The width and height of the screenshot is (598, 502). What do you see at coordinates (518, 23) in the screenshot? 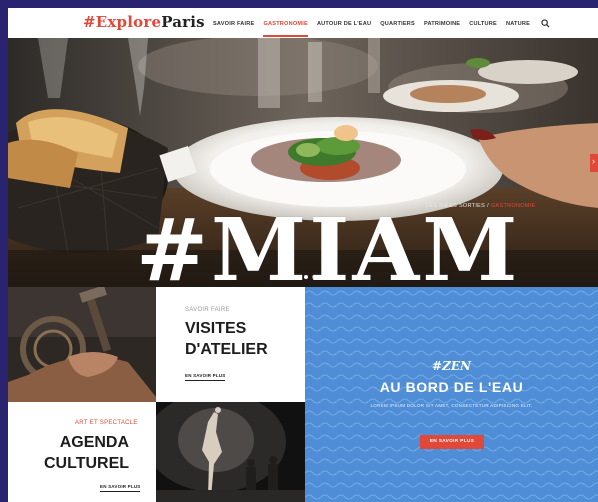
I see `nav-item-nature: NATURE` at bounding box center [518, 23].